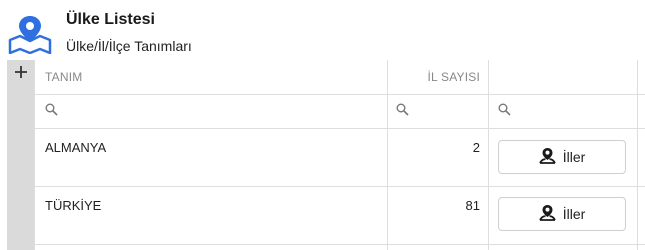 The image size is (645, 250). What do you see at coordinates (110, 19) in the screenshot?
I see `page-title: Ülke Listesi` at bounding box center [110, 19].